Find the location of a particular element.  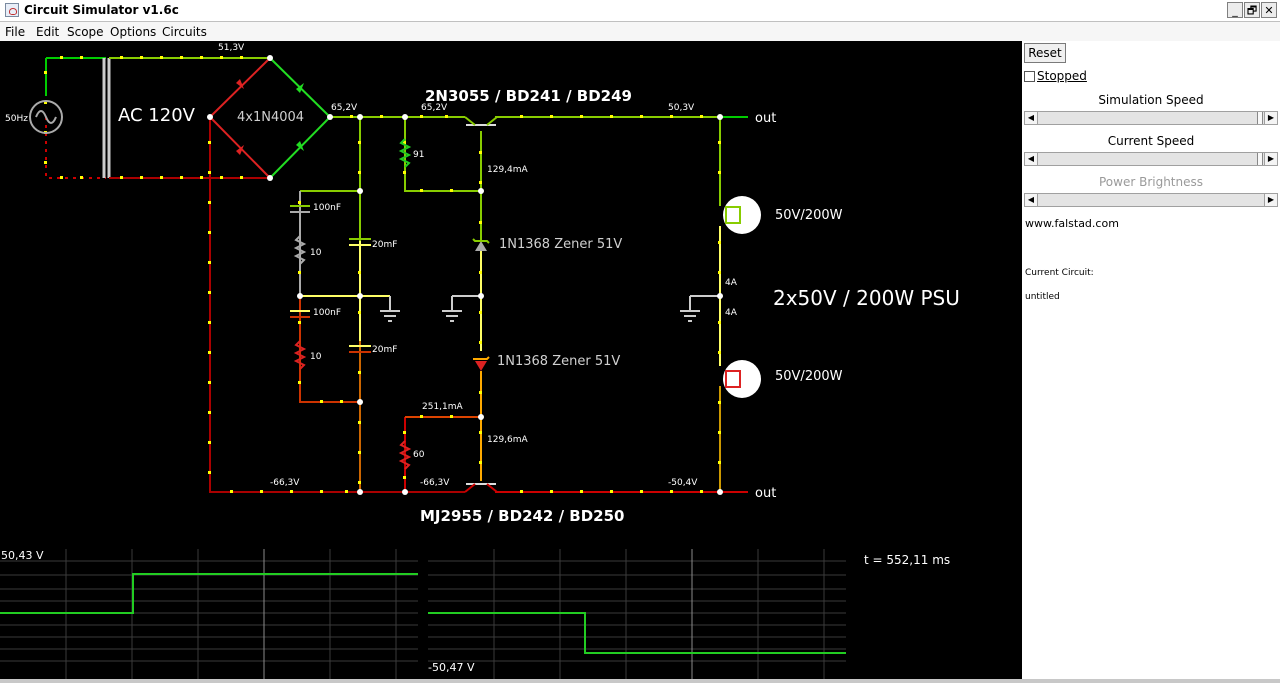

current-label: 251,1mA is located at coordinates (442, 407).